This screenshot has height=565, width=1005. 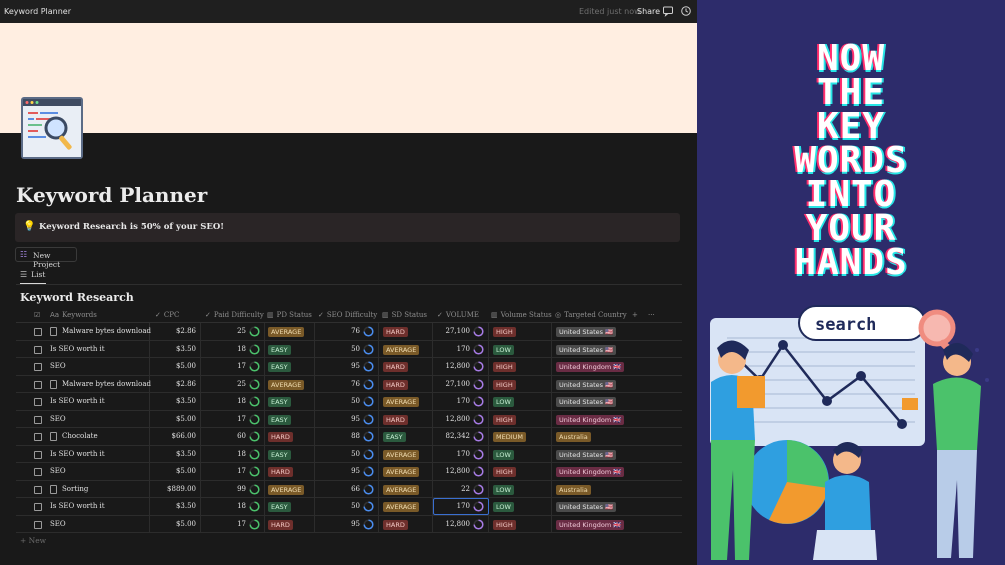 I want to click on add-column-button: +, so click(x=635, y=315).